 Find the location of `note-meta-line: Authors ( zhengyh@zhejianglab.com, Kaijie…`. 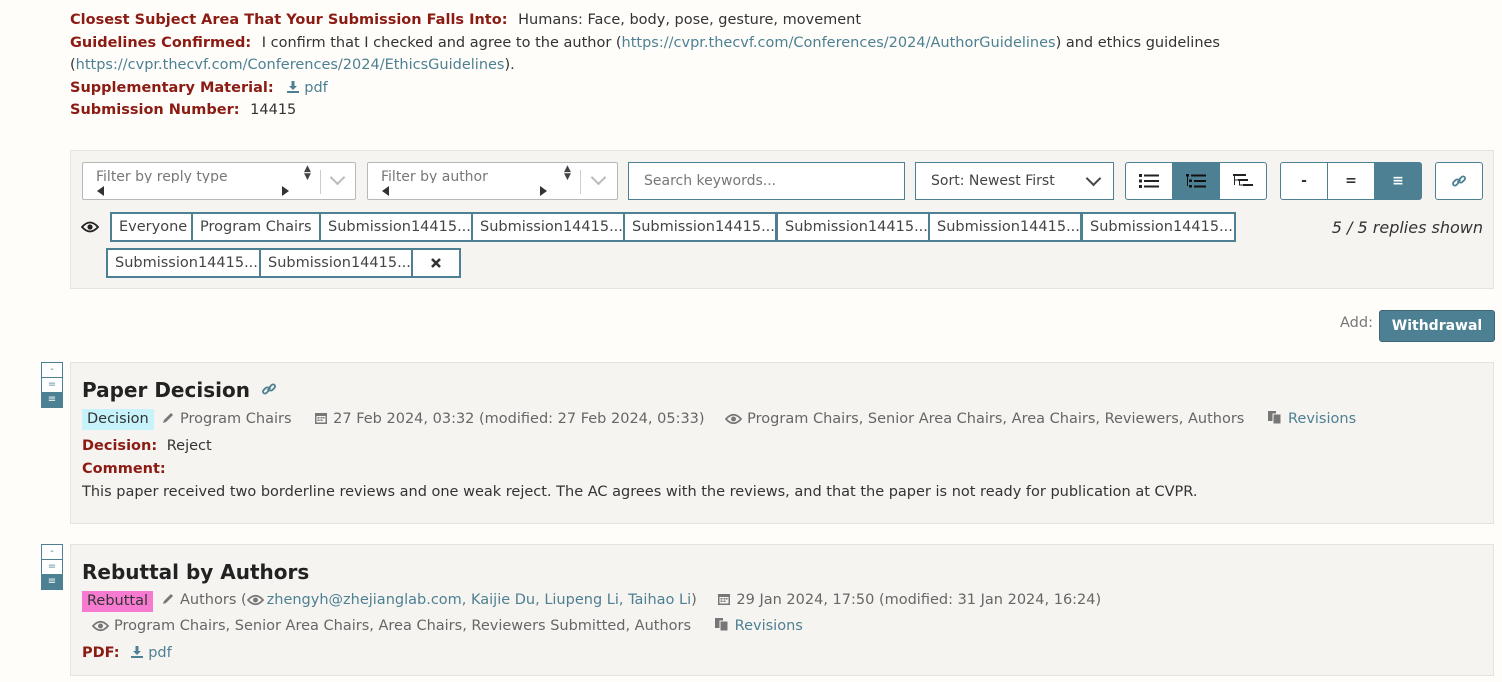

note-meta-line: Authors ( zhengyh@zhejianglab.com, Kaijie… is located at coordinates (631, 600).